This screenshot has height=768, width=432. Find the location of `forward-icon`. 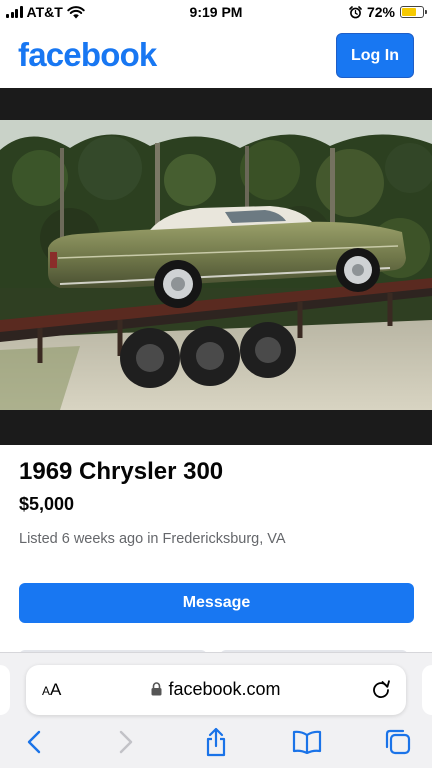

forward-icon is located at coordinates (126, 742).